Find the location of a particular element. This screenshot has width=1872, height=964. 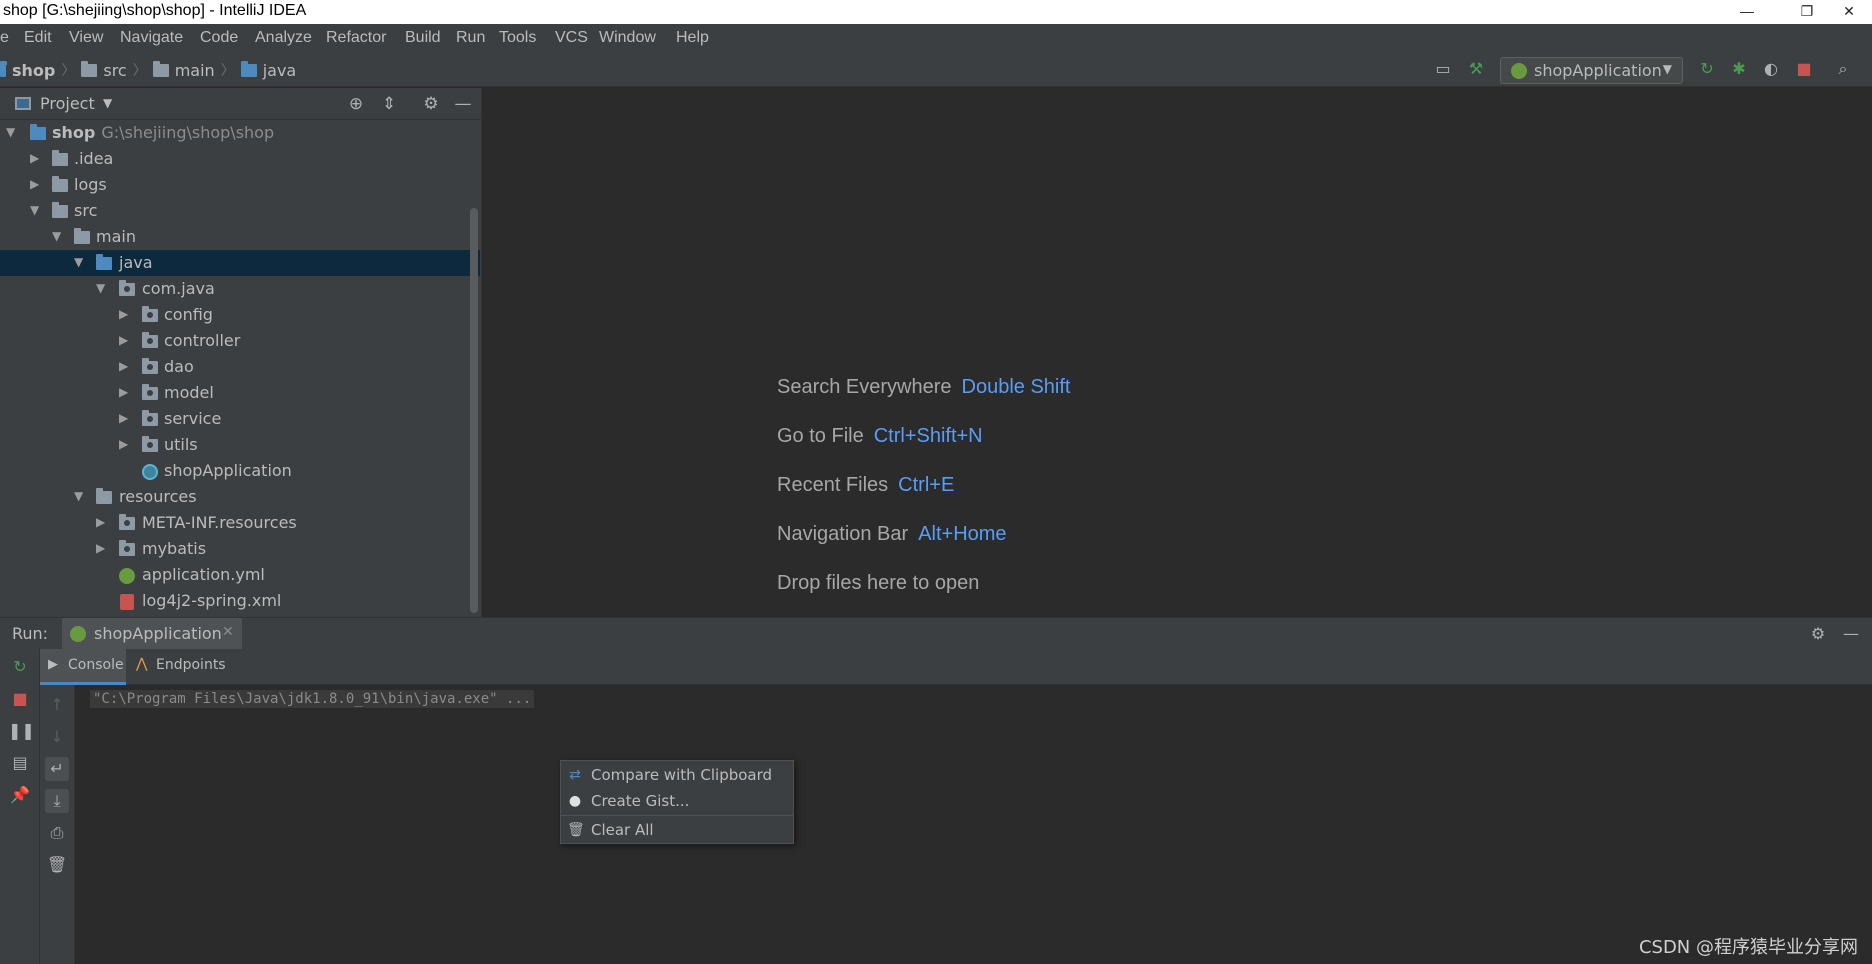

tab-endpoints: ⋀ Endpoints is located at coordinates (181, 667).